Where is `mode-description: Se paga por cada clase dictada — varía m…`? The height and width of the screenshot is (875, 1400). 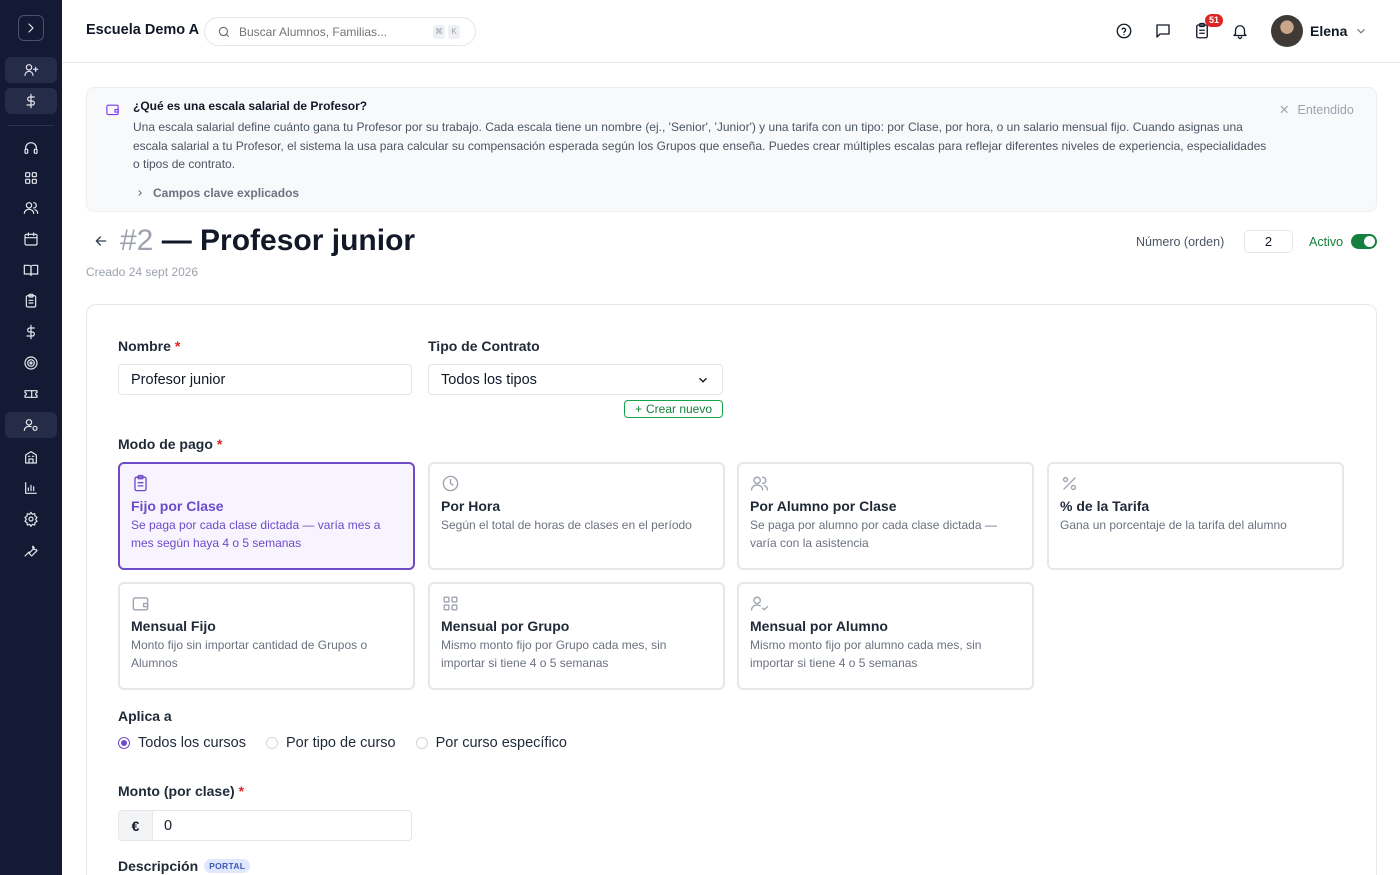
mode-description: Se paga por cada clase dictada — varía m… is located at coordinates (256, 534).